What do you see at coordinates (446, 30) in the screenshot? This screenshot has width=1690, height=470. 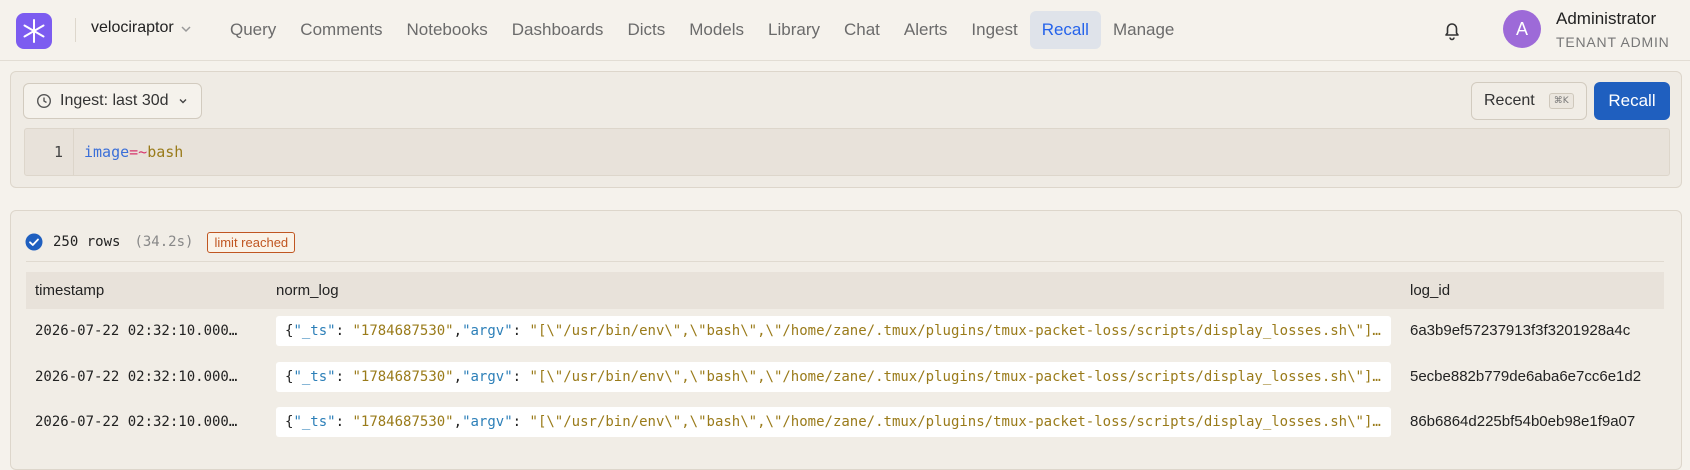 I see `nav-item-notebooks: Notebooks` at bounding box center [446, 30].